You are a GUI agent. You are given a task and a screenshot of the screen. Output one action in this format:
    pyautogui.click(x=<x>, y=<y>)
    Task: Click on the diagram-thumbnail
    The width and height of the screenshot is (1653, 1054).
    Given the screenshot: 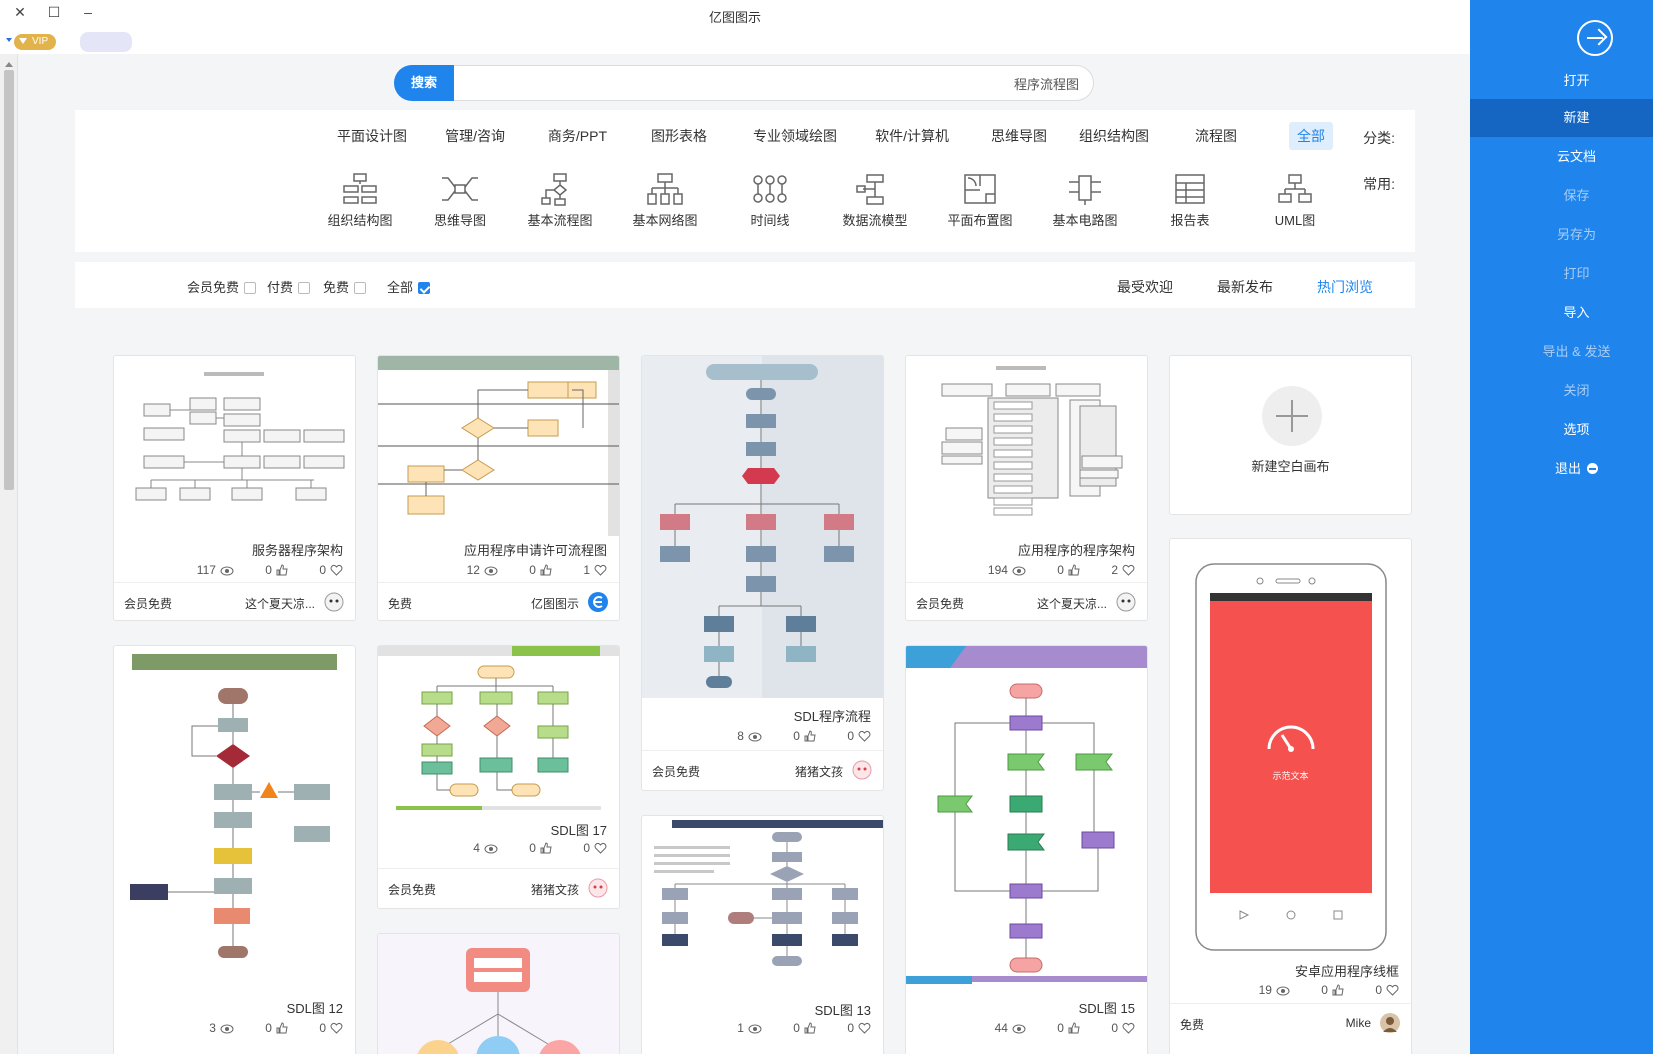 What is the action you would take?
    pyautogui.click(x=498, y=728)
    